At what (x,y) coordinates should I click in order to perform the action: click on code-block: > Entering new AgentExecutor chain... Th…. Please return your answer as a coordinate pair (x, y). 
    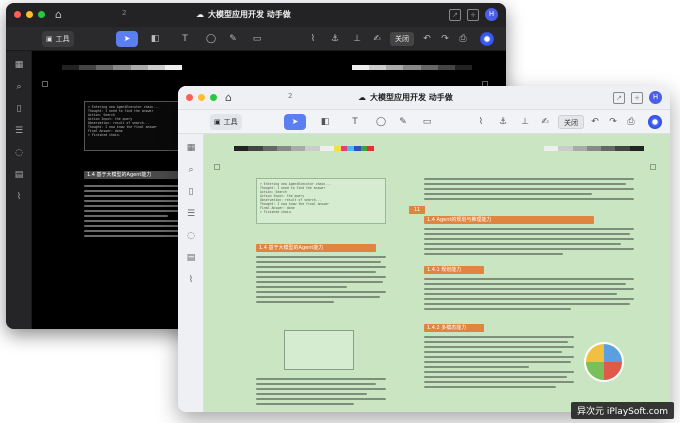
    Looking at the image, I should click on (321, 201).